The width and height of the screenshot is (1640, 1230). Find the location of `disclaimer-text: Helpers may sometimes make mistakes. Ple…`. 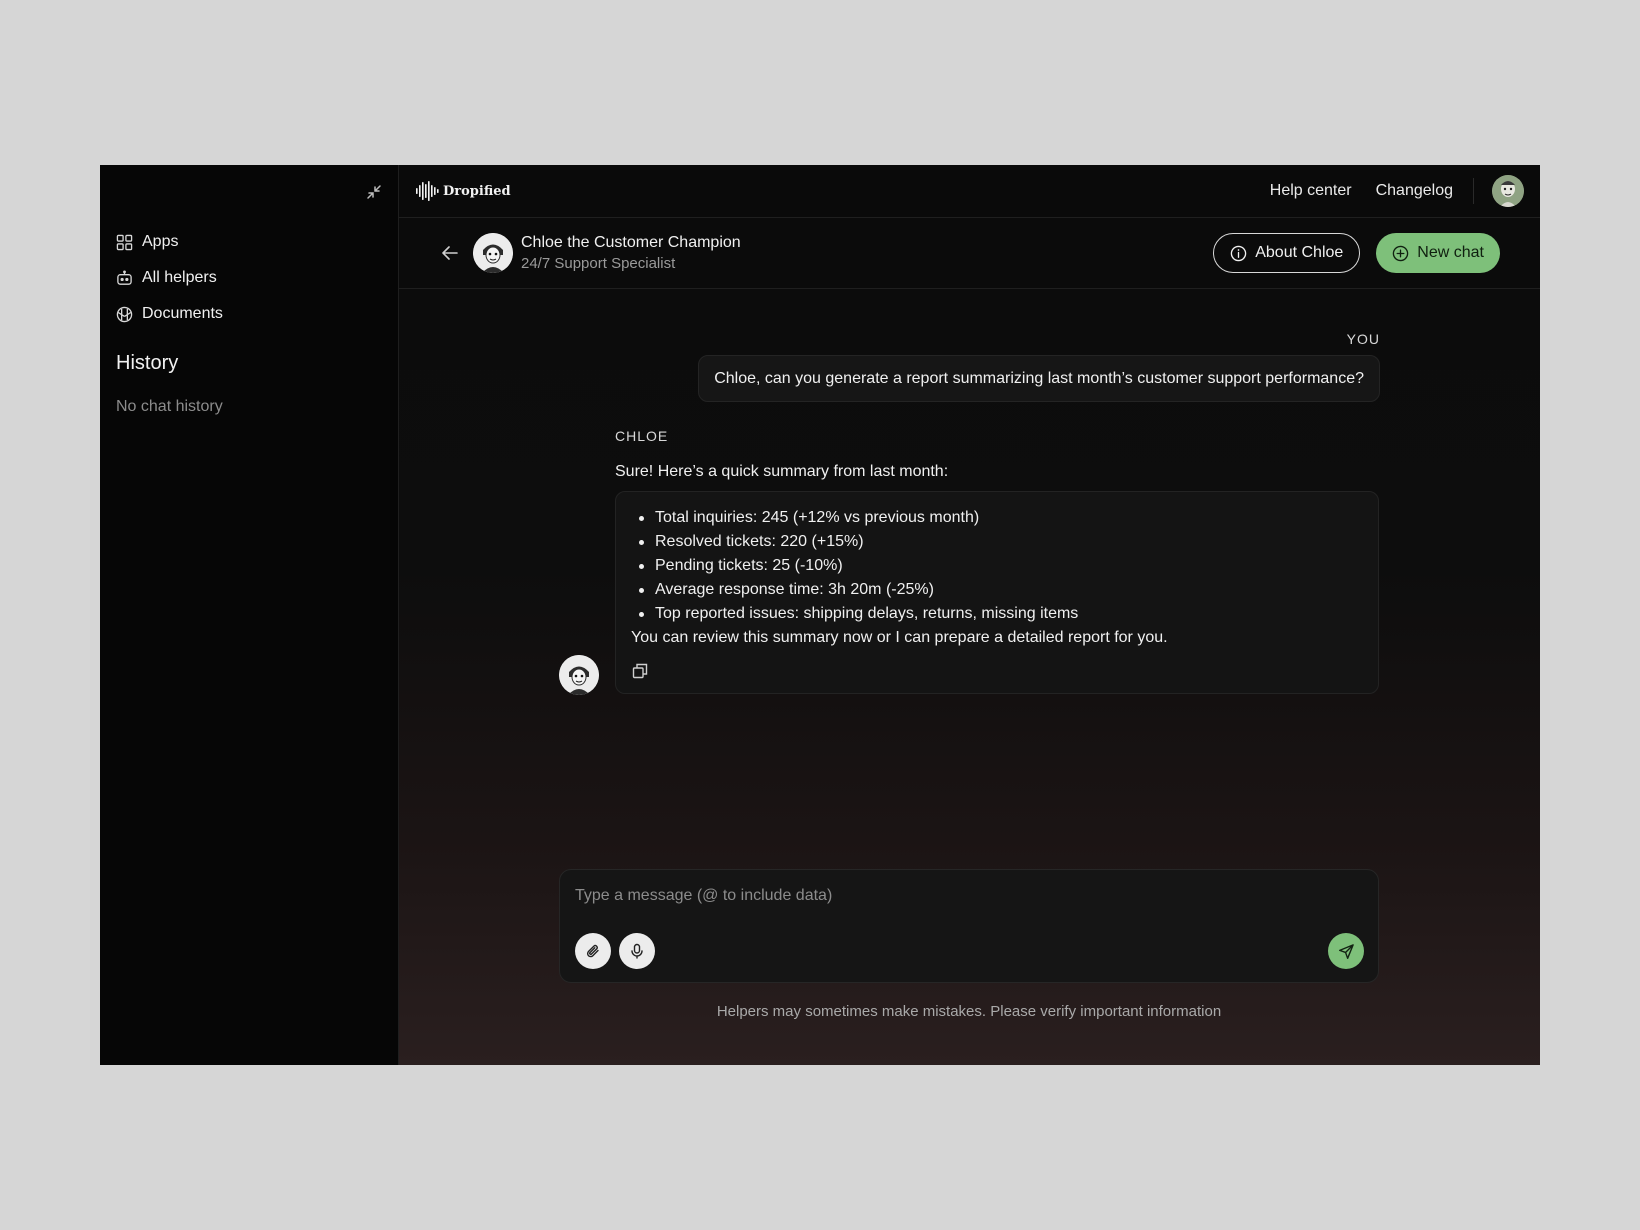

disclaimer-text: Helpers may sometimes make mistakes. Ple… is located at coordinates (969, 1011).